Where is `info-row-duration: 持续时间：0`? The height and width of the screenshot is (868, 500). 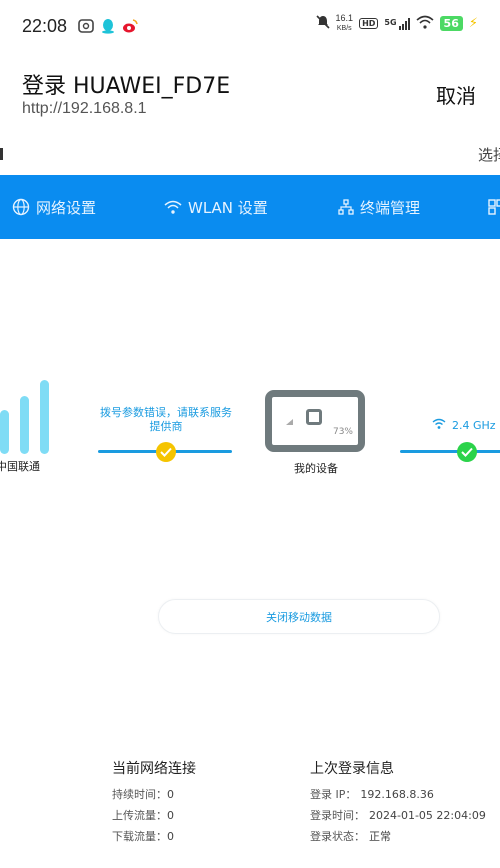
info-row-duration: 持续时间：0 is located at coordinates (143, 794).